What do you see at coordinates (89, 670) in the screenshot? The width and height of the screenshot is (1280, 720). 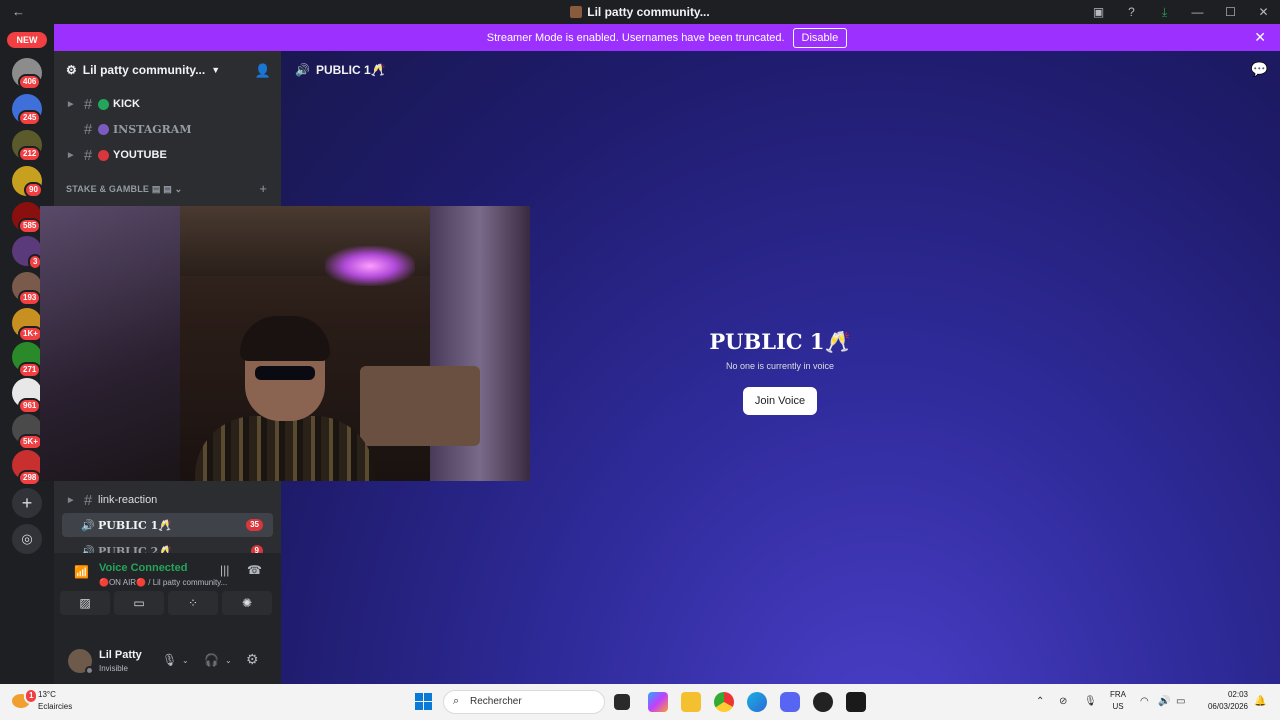 I see `status-indicator` at bounding box center [89, 670].